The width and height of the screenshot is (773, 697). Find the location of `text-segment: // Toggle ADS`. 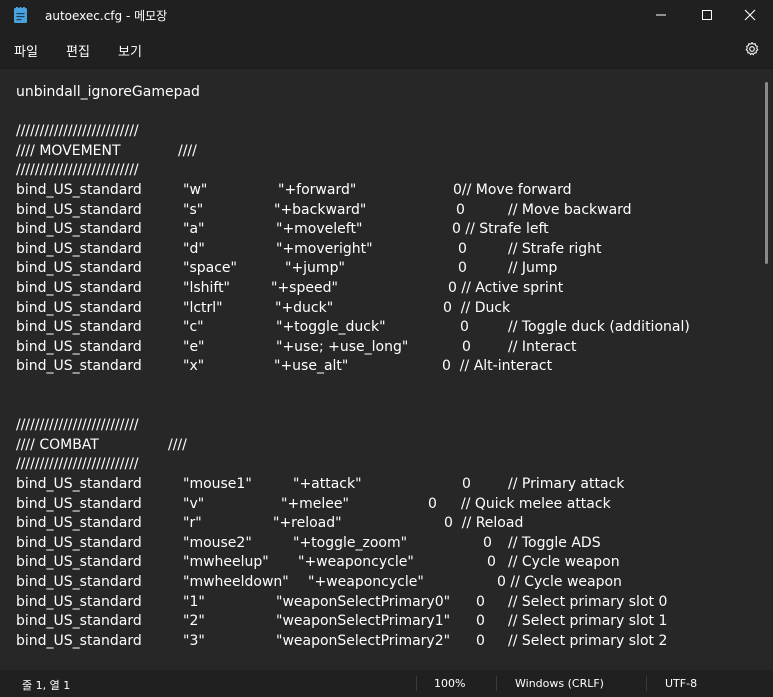

text-segment: // Toggle ADS is located at coordinates (554, 542).